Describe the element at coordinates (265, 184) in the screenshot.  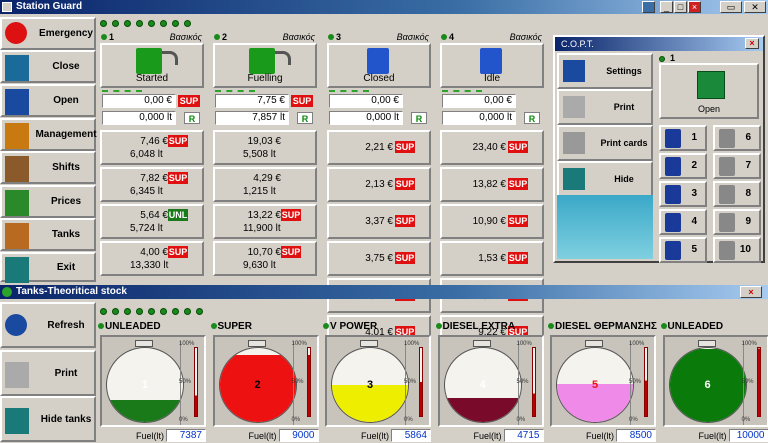
I see `transaction-button: 4,29 € 1,215 lt` at that location.